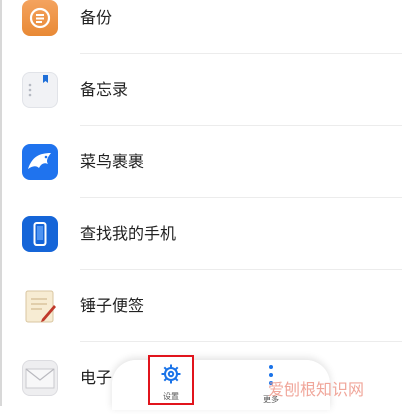 The width and height of the screenshot is (402, 414). What do you see at coordinates (316, 389) in the screenshot?
I see `watermark: 爱刨根知识网` at bounding box center [316, 389].